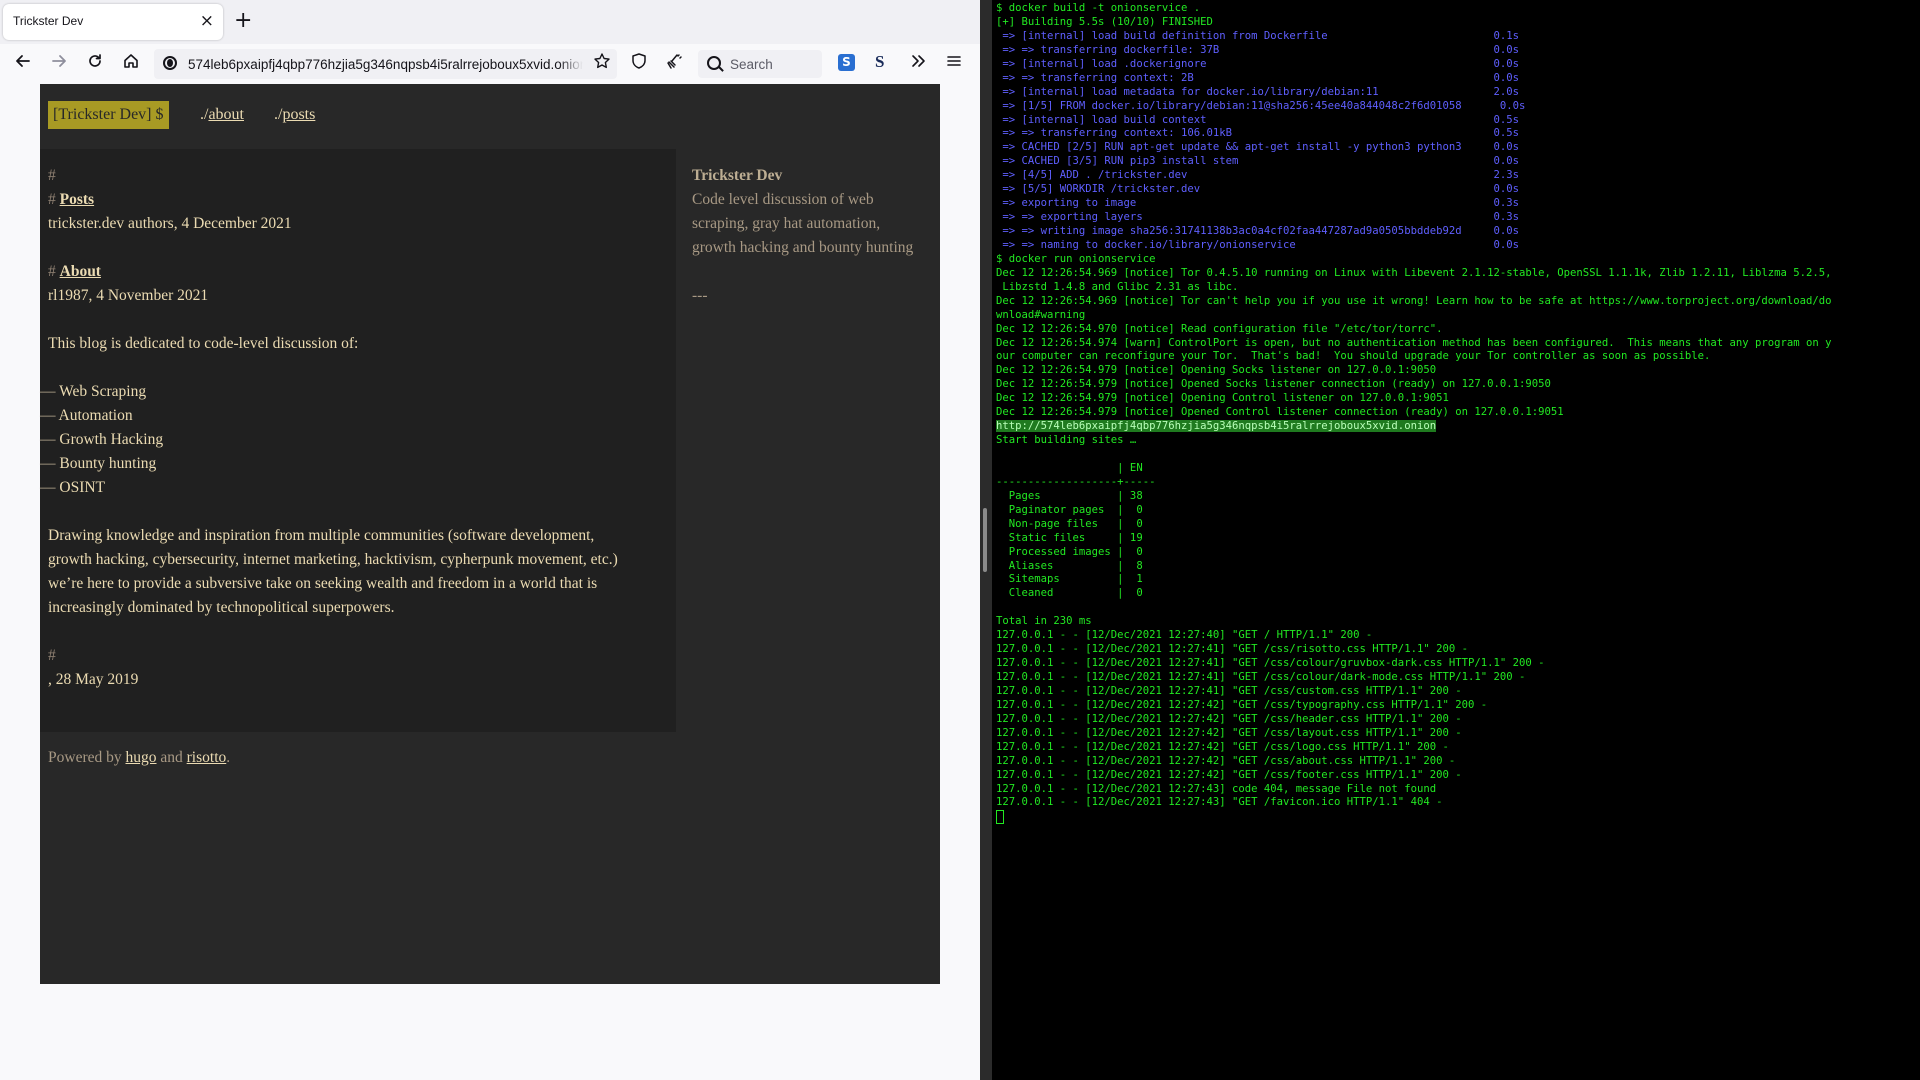  Describe the element at coordinates (113, 22) in the screenshot. I see `tab-trickster-dev: Trickster Dev ×` at that location.